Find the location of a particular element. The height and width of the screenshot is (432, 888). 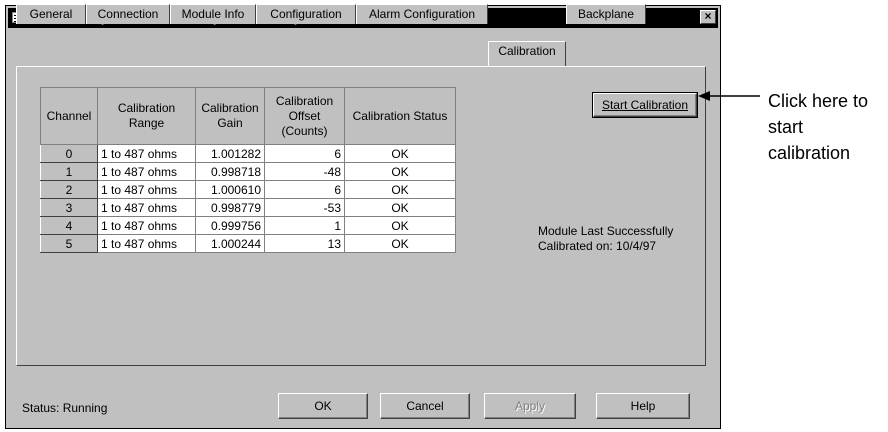

callout-arrow-icon is located at coordinates (729, 96).